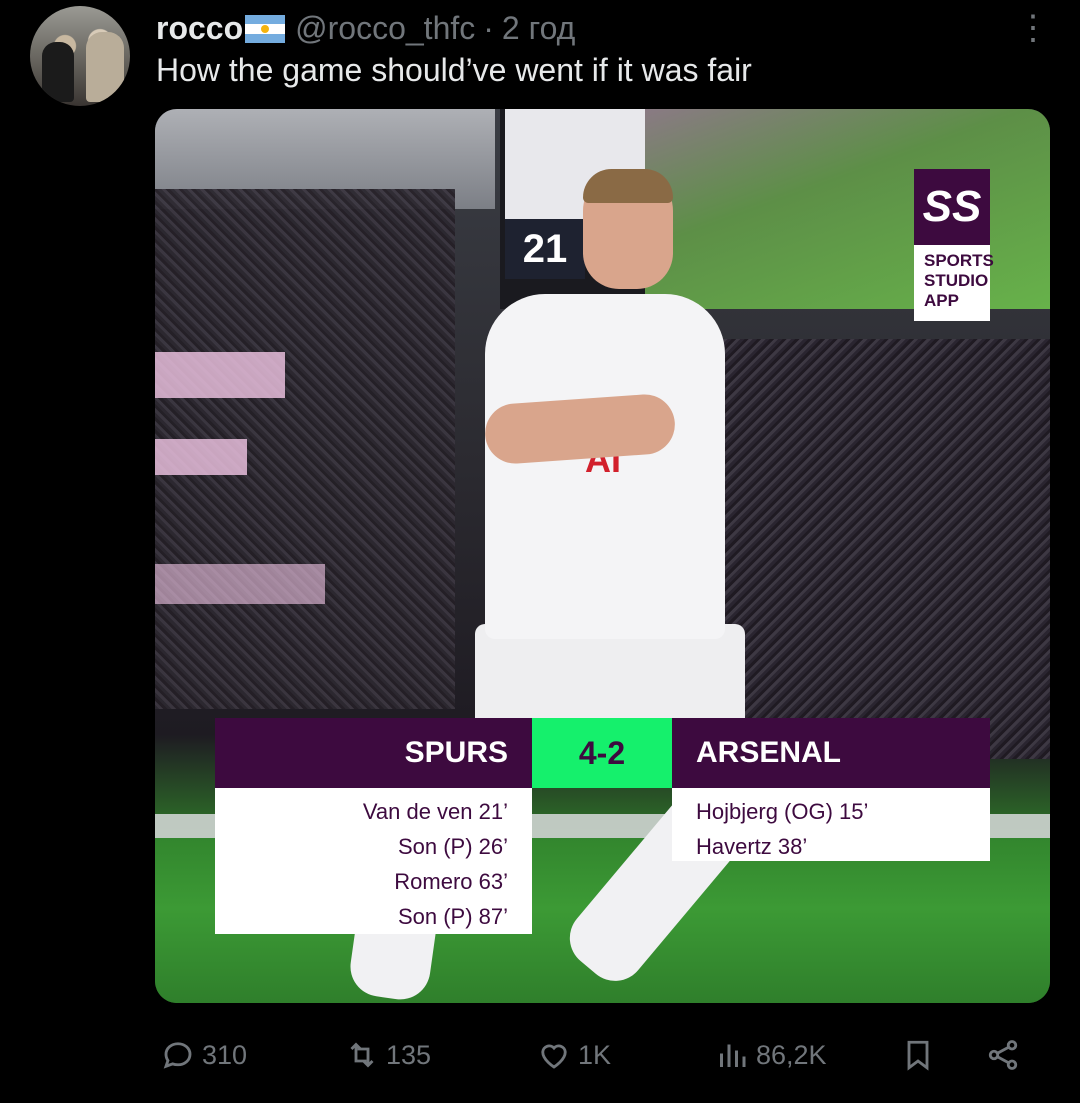  What do you see at coordinates (435, 811) in the screenshot?
I see `scorer: Van de ven 21’` at bounding box center [435, 811].